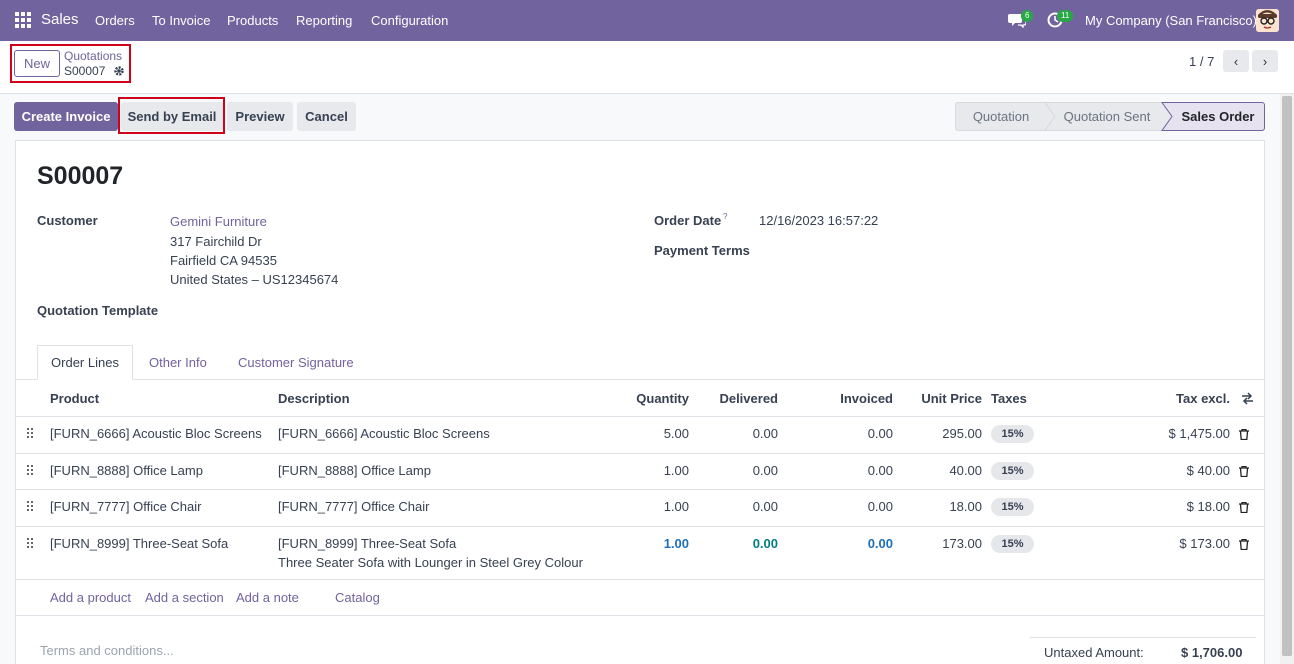 The image size is (1294, 664). Describe the element at coordinates (139, 543) in the screenshot. I see `row-product: [FURN_8999] Three-Seat Sofa` at that location.